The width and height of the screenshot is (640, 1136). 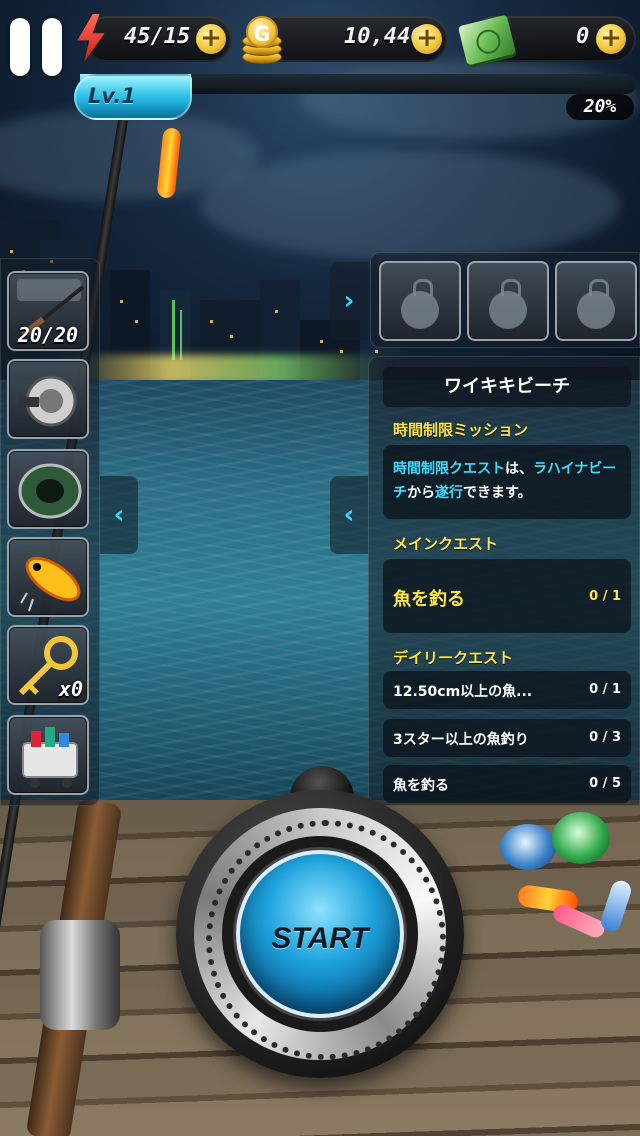 I want to click on daily-quest-text: 3スター以上の魚釣り, so click(x=461, y=740).